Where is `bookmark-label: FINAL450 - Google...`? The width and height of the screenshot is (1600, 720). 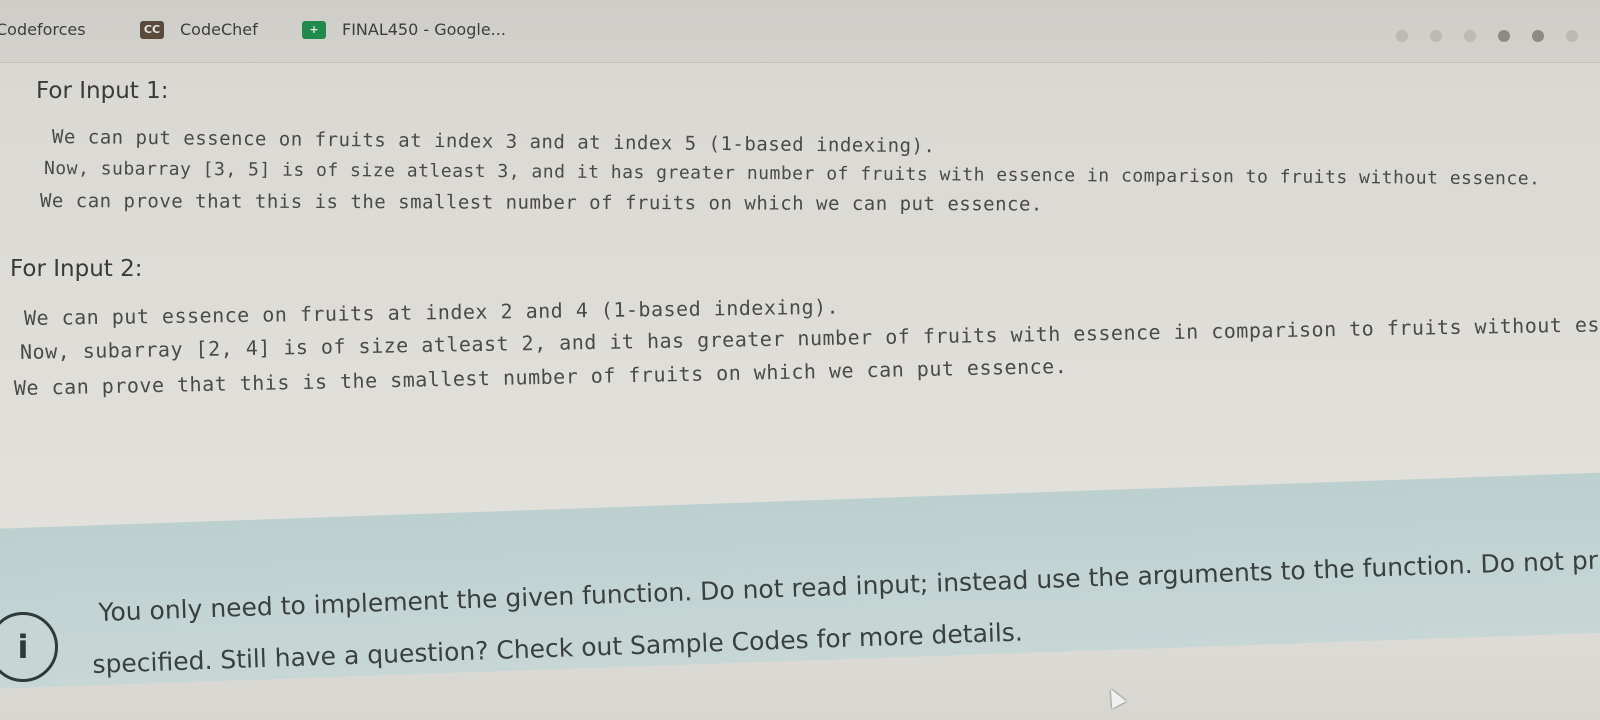
bookmark-label: FINAL450 - Google... is located at coordinates (424, 29).